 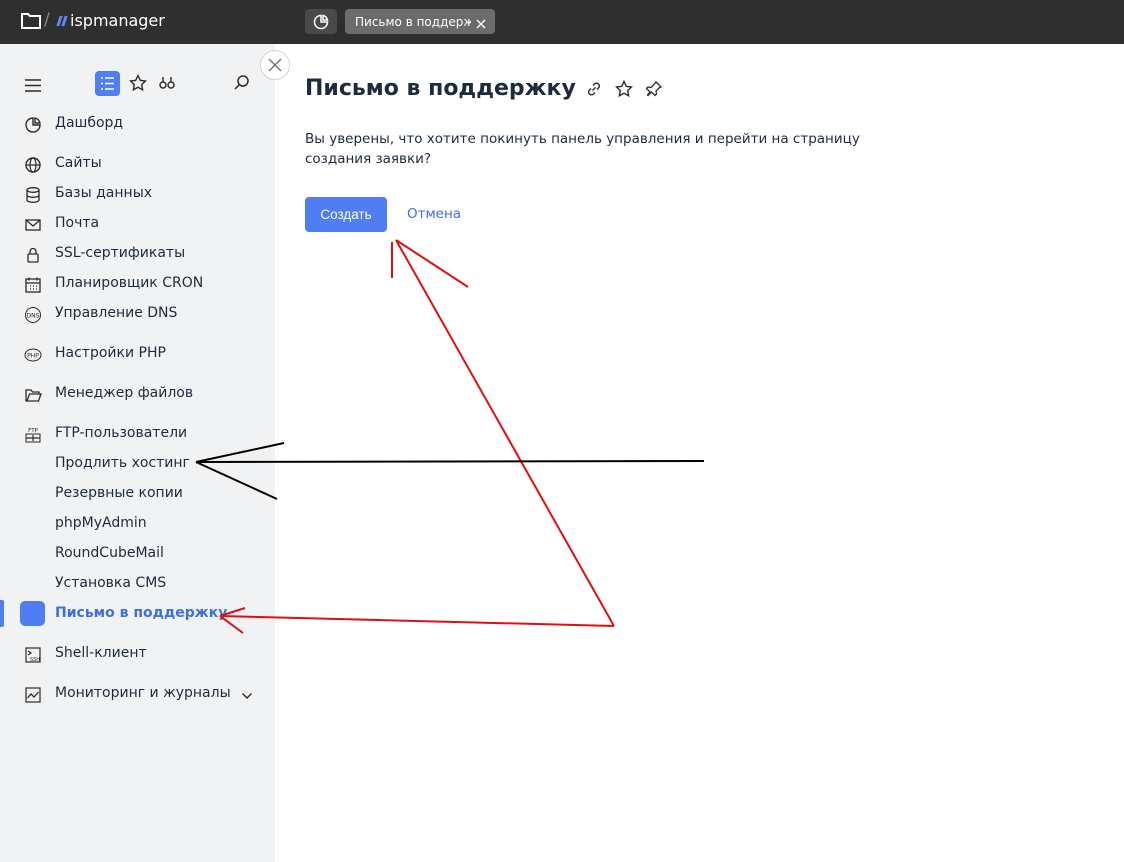 What do you see at coordinates (78, 163) in the screenshot?
I see `sidebar-item-label: Сайты` at bounding box center [78, 163].